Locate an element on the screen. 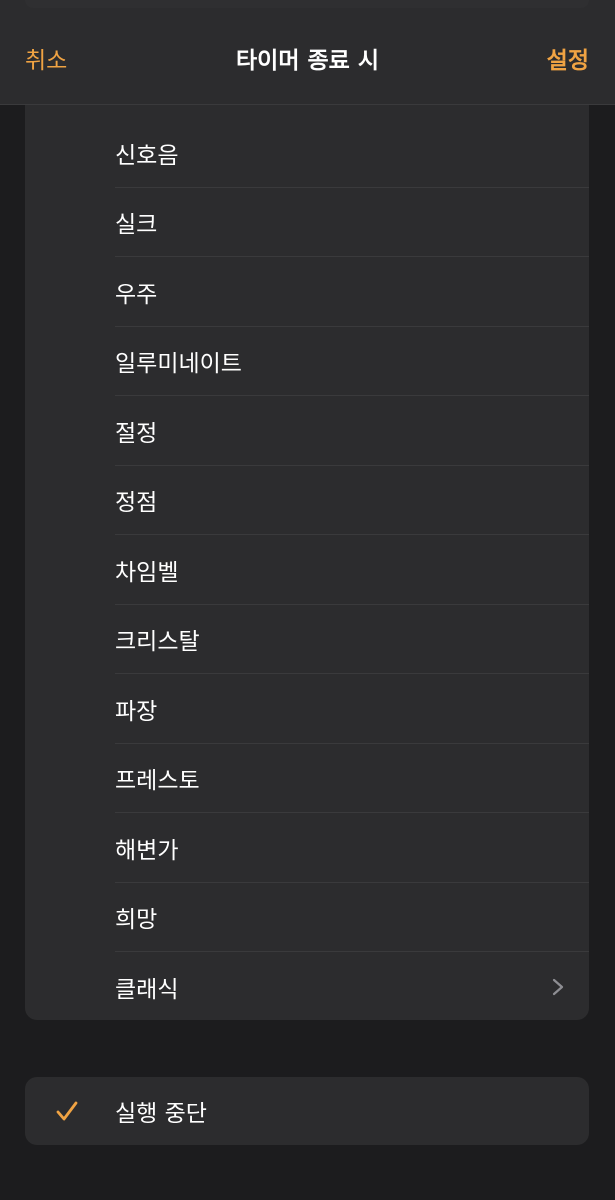  sound-item-cosmic: 우주 is located at coordinates (307, 292).